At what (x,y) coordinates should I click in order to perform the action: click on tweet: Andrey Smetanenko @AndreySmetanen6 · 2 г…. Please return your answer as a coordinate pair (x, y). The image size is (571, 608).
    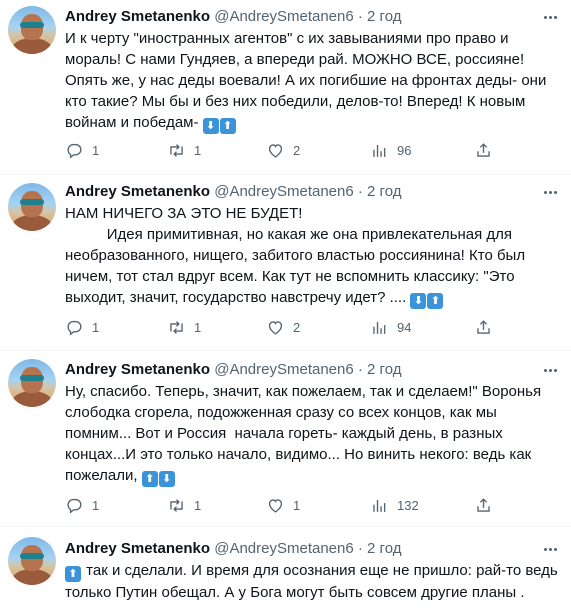
    Looking at the image, I should click on (285, 567).